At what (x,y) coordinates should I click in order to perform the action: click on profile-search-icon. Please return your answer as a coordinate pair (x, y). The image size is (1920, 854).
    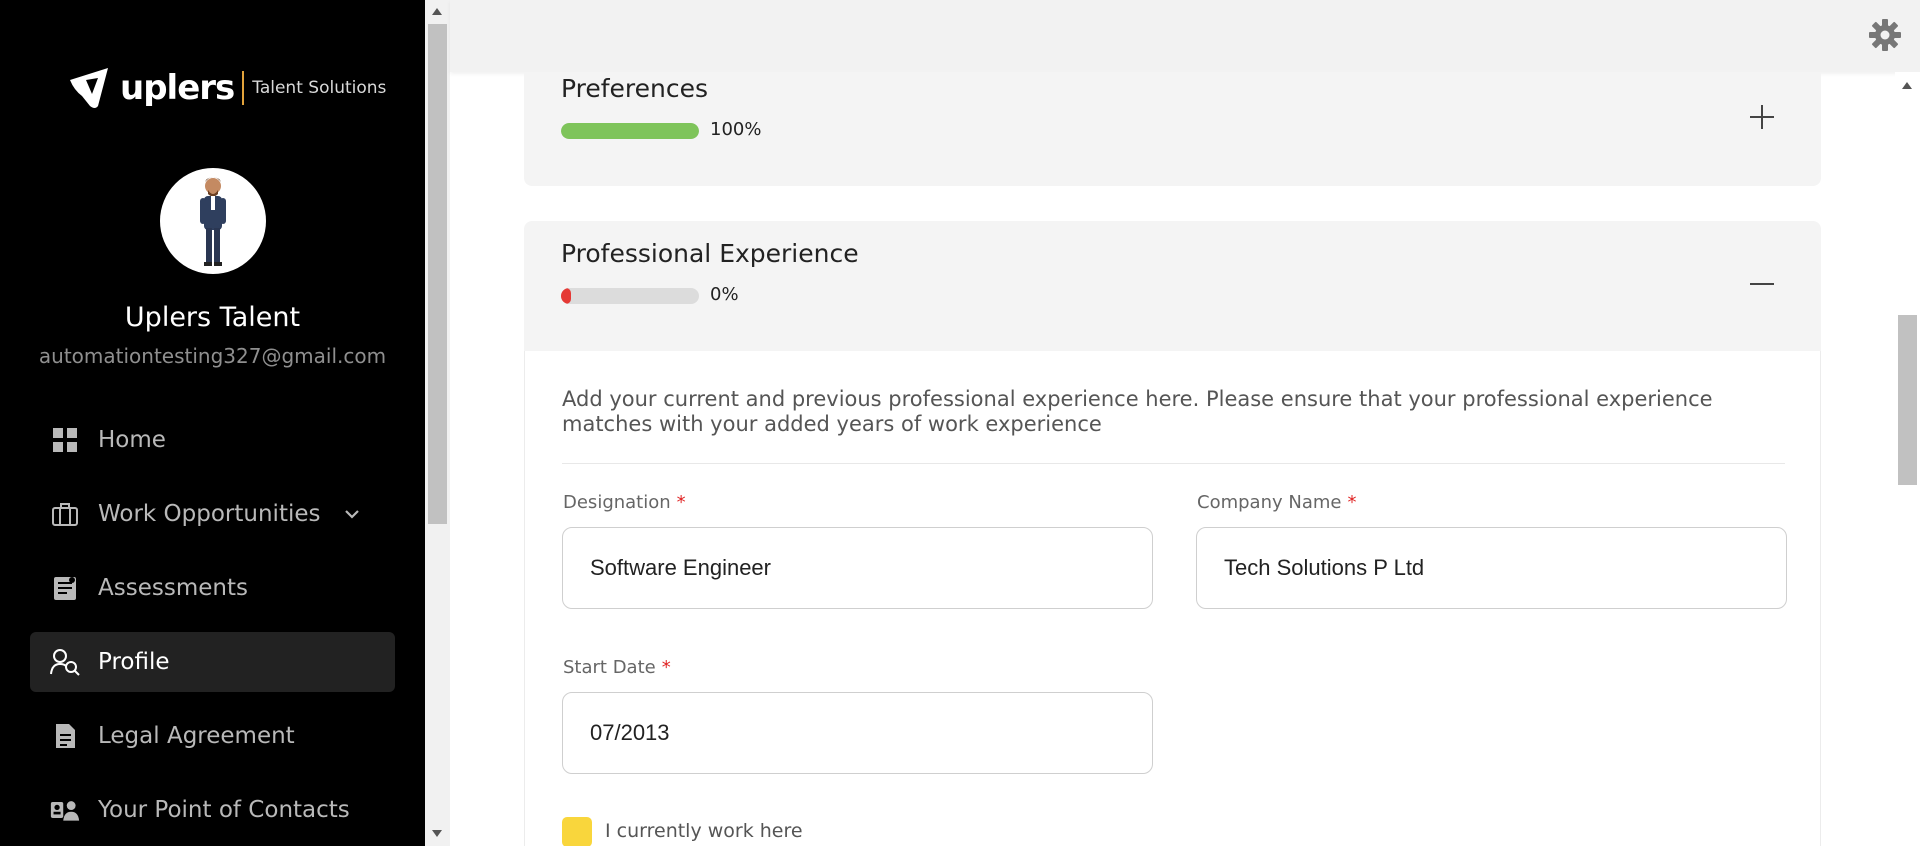
    Looking at the image, I should click on (65, 662).